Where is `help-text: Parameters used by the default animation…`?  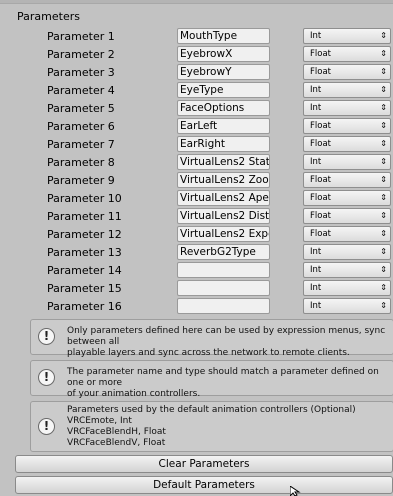
help-text: Parameters used by the default animation… is located at coordinates (211, 426).